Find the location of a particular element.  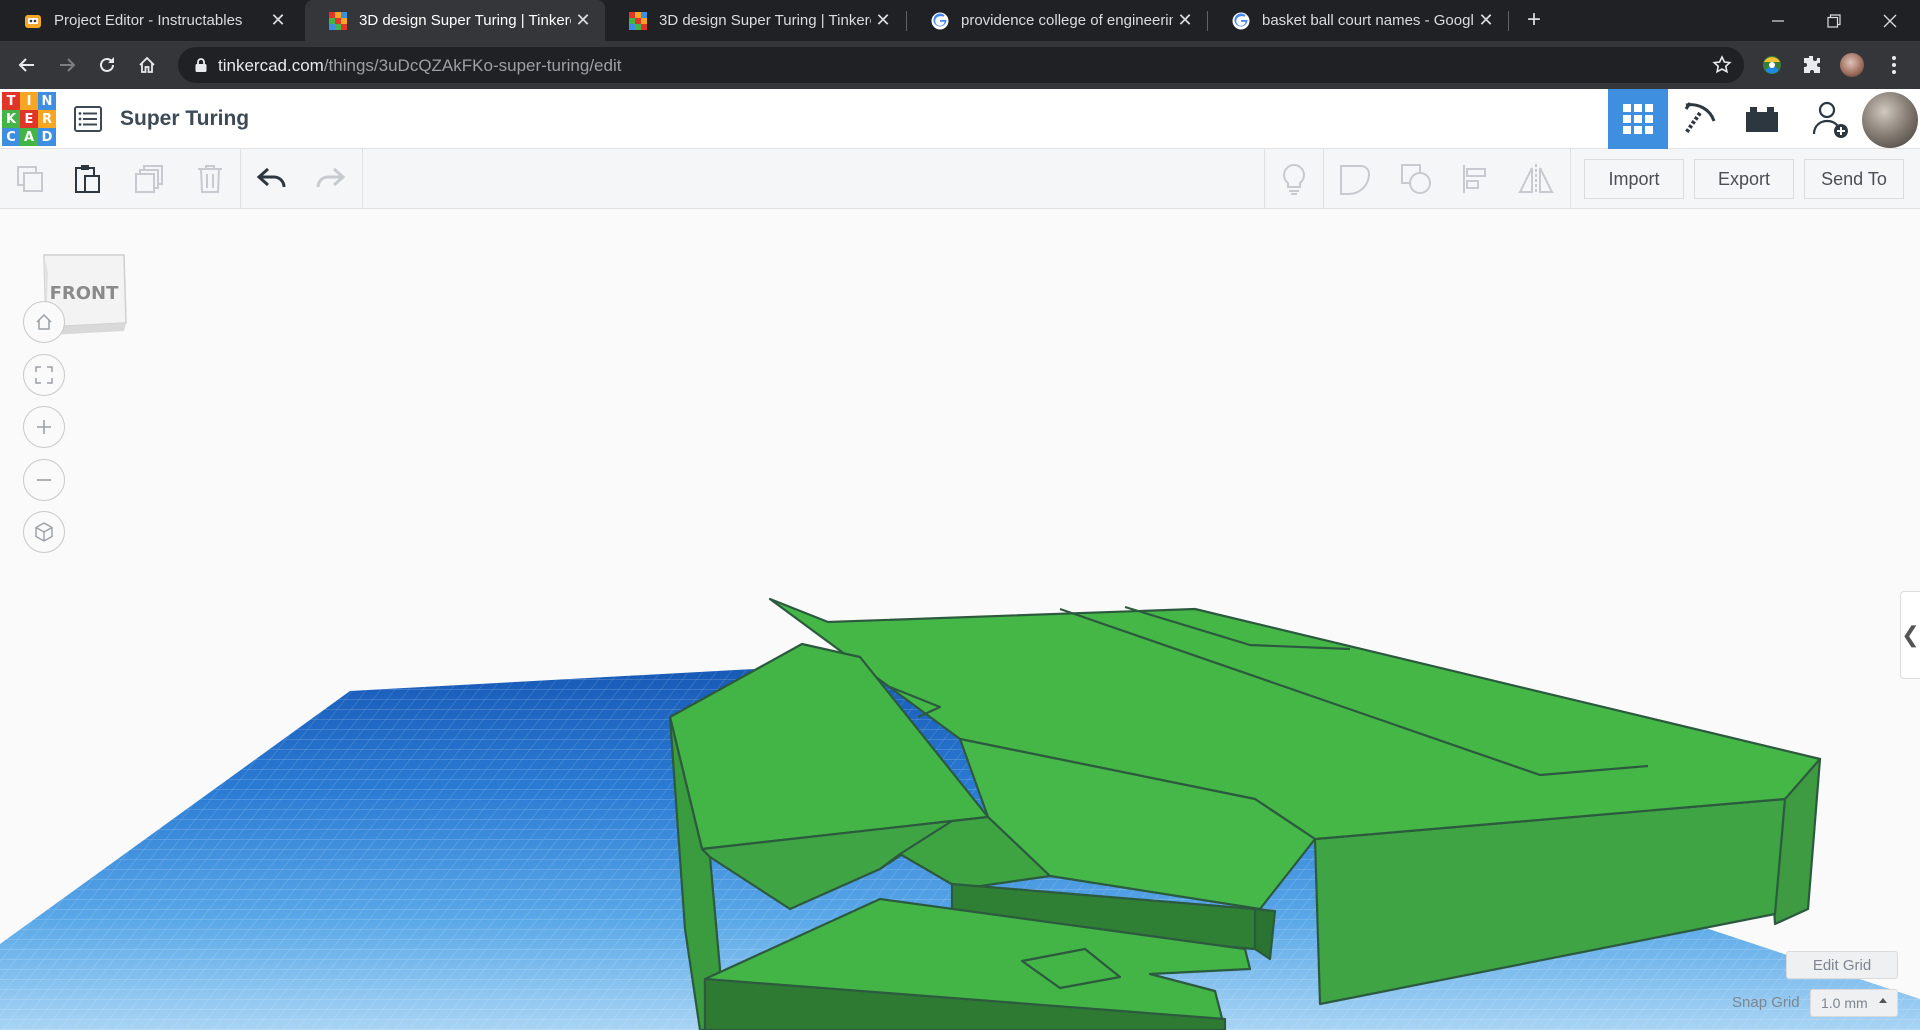

forward-arrow-icon is located at coordinates (67, 65).